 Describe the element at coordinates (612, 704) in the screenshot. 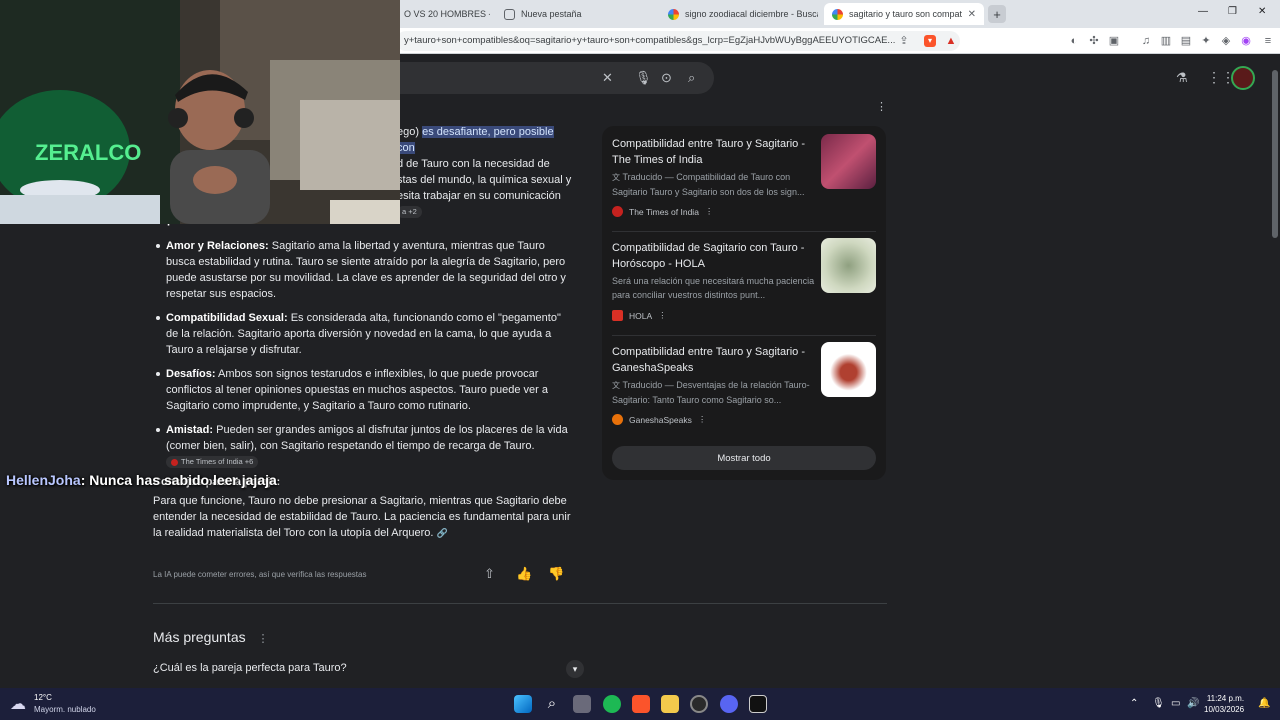

I see `spotify-icon` at that location.